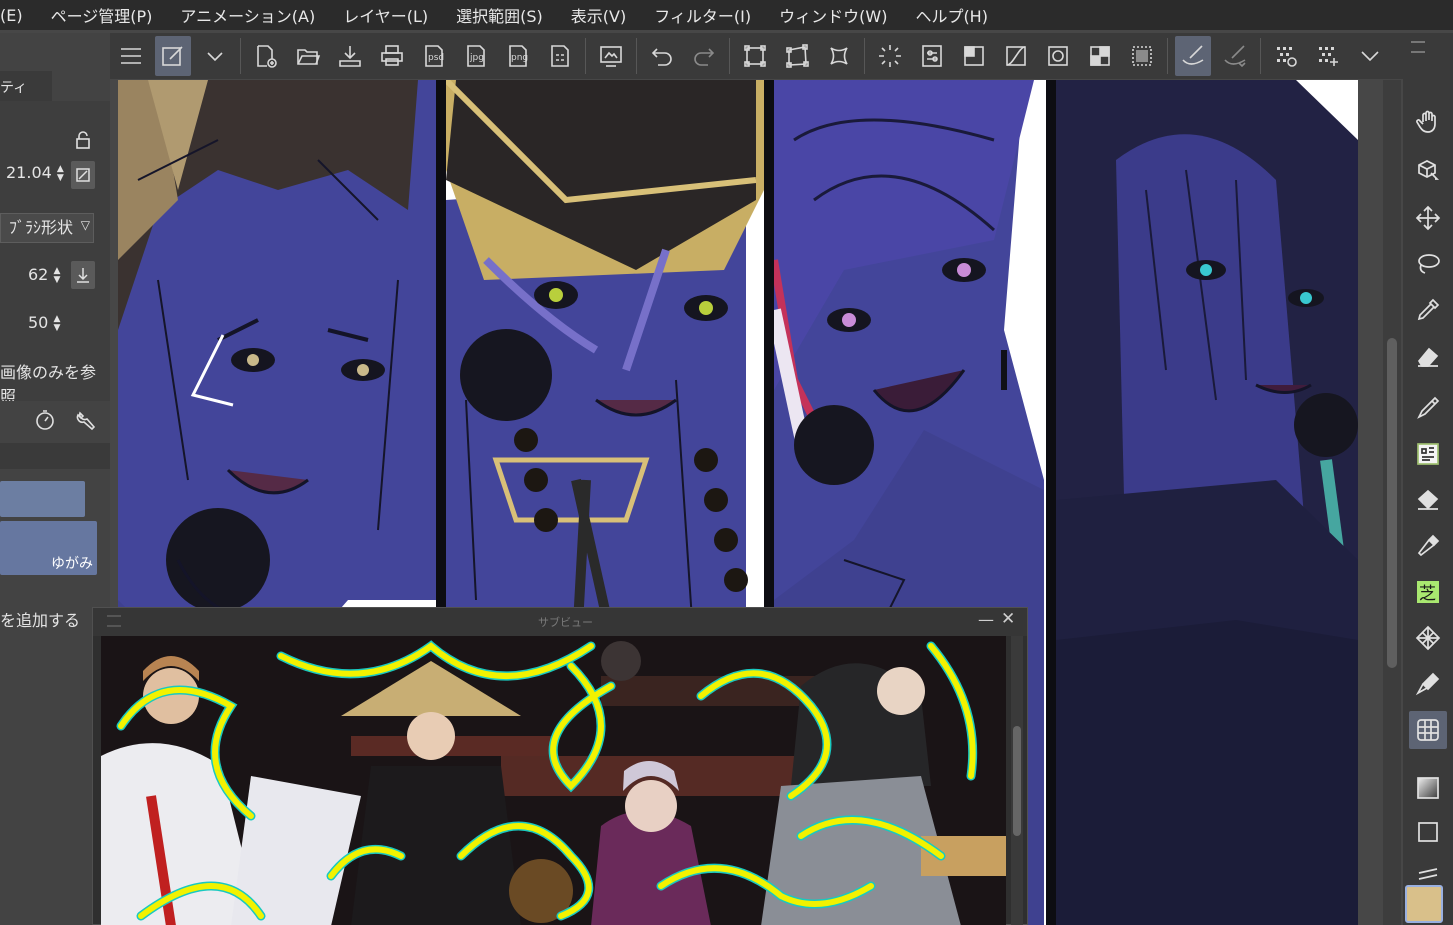  What do you see at coordinates (1428, 218) in the screenshot?
I see `move-icon` at bounding box center [1428, 218].